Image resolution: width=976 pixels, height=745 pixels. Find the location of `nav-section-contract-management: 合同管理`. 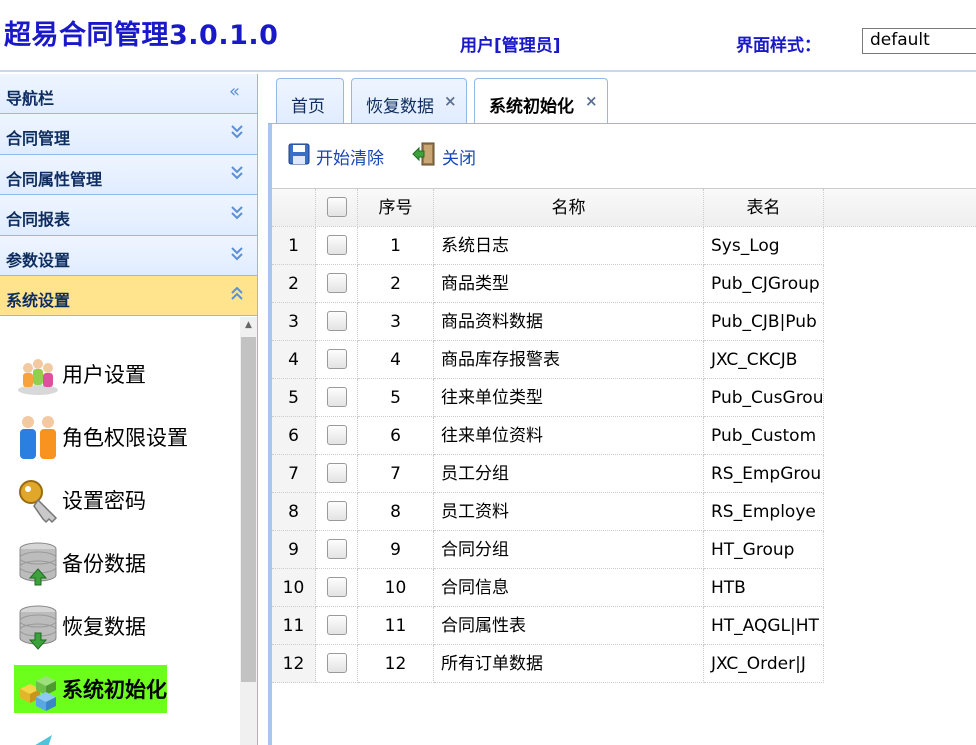

nav-section-contract-management: 合同管理 is located at coordinates (128, 134).